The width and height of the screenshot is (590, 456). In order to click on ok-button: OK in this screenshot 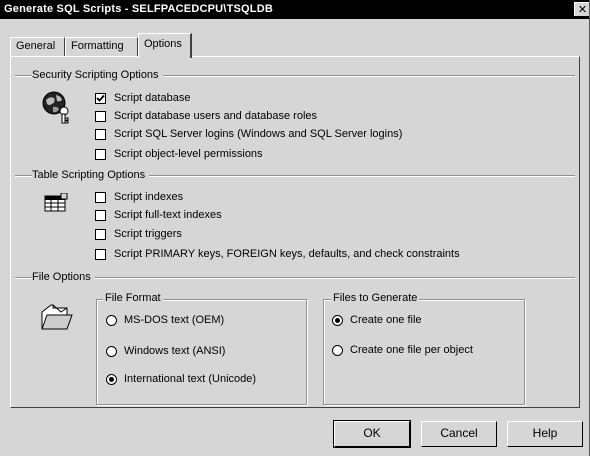, I will do `click(372, 434)`.